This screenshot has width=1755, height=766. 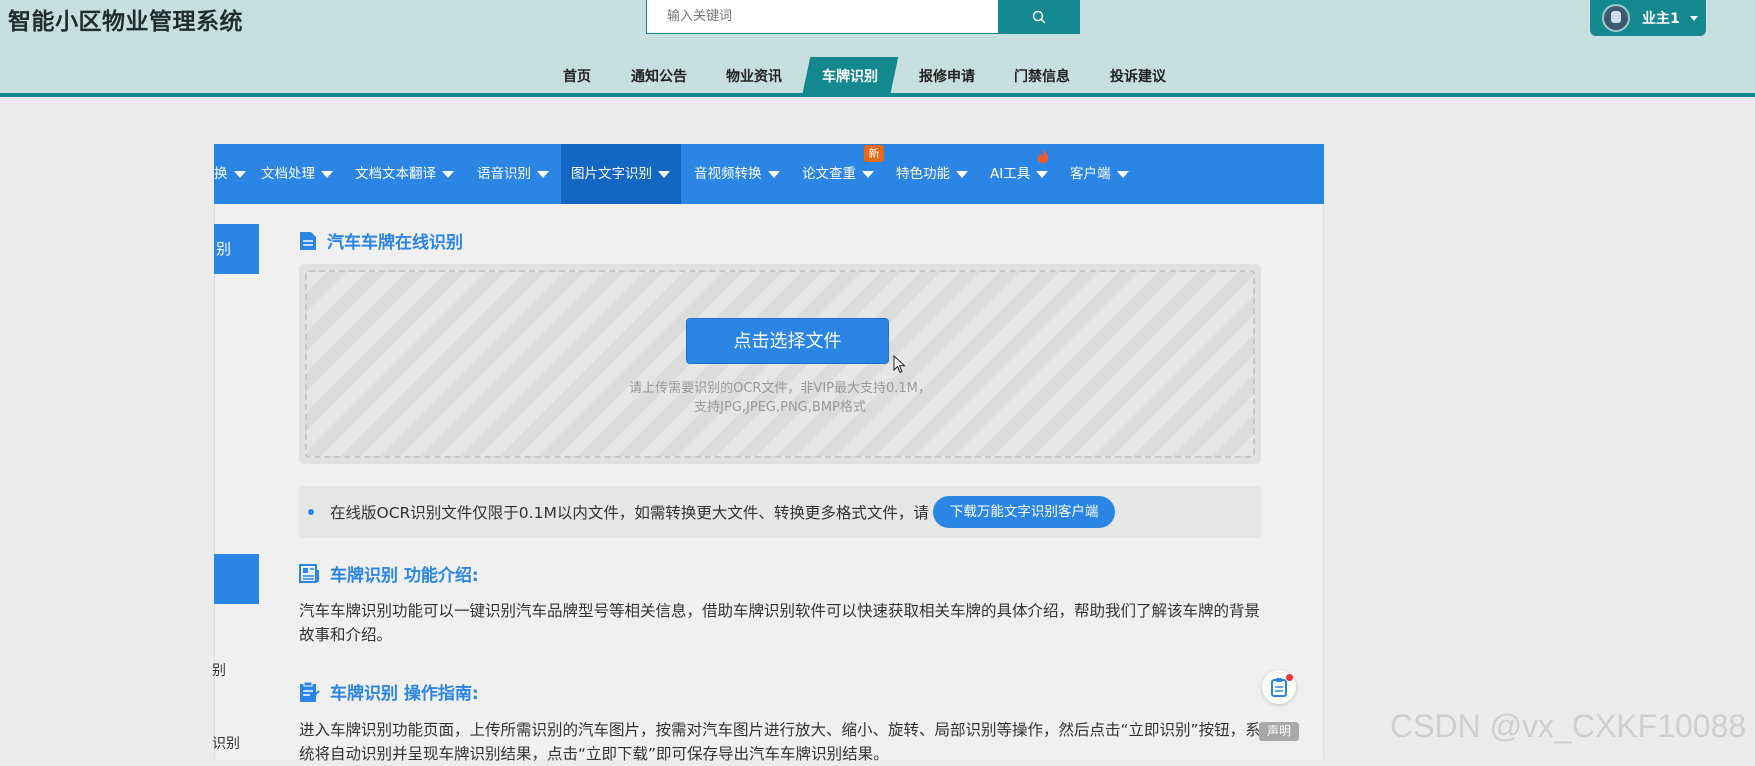 What do you see at coordinates (947, 77) in the screenshot?
I see `nav-repair: 报修申请` at bounding box center [947, 77].